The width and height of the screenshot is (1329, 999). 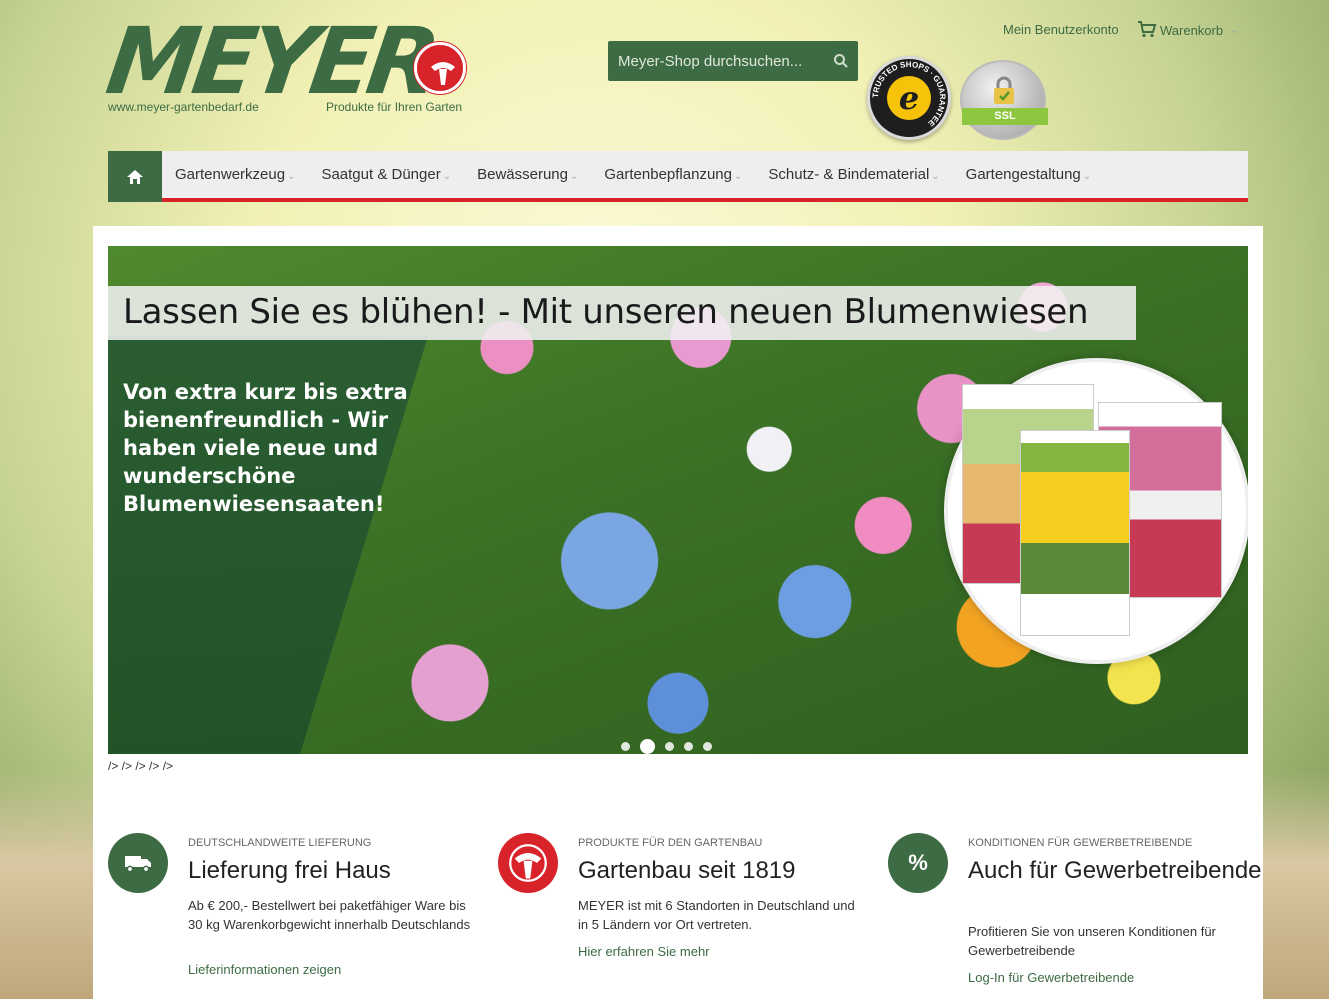 What do you see at coordinates (264, 969) in the screenshot?
I see `delivery-info-link: Lieferinformationen zeigen` at bounding box center [264, 969].